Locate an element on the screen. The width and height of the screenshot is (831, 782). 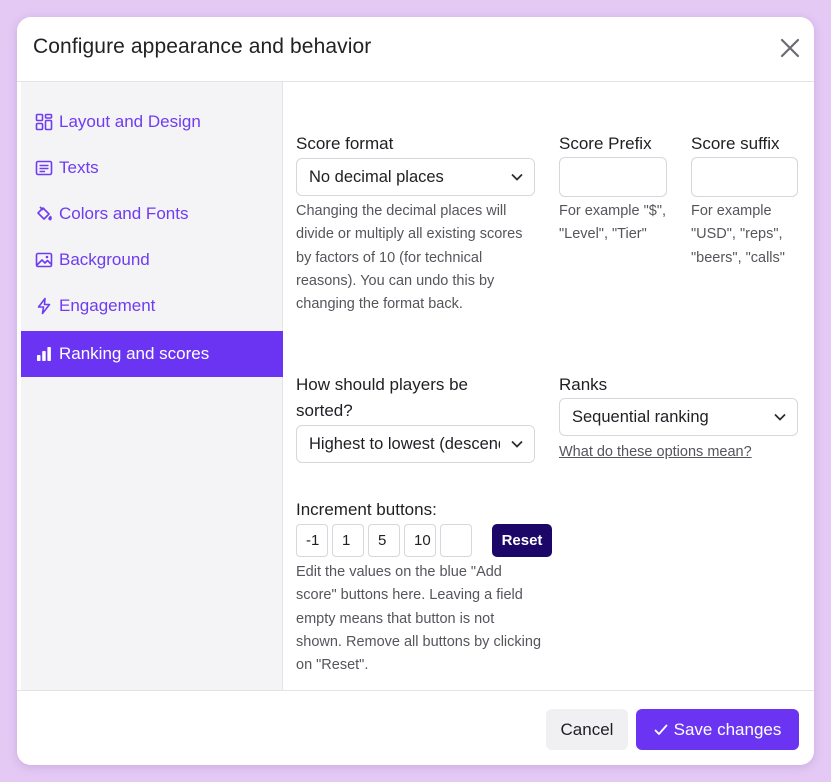
score-format-value: No decimal places is located at coordinates (376, 176).